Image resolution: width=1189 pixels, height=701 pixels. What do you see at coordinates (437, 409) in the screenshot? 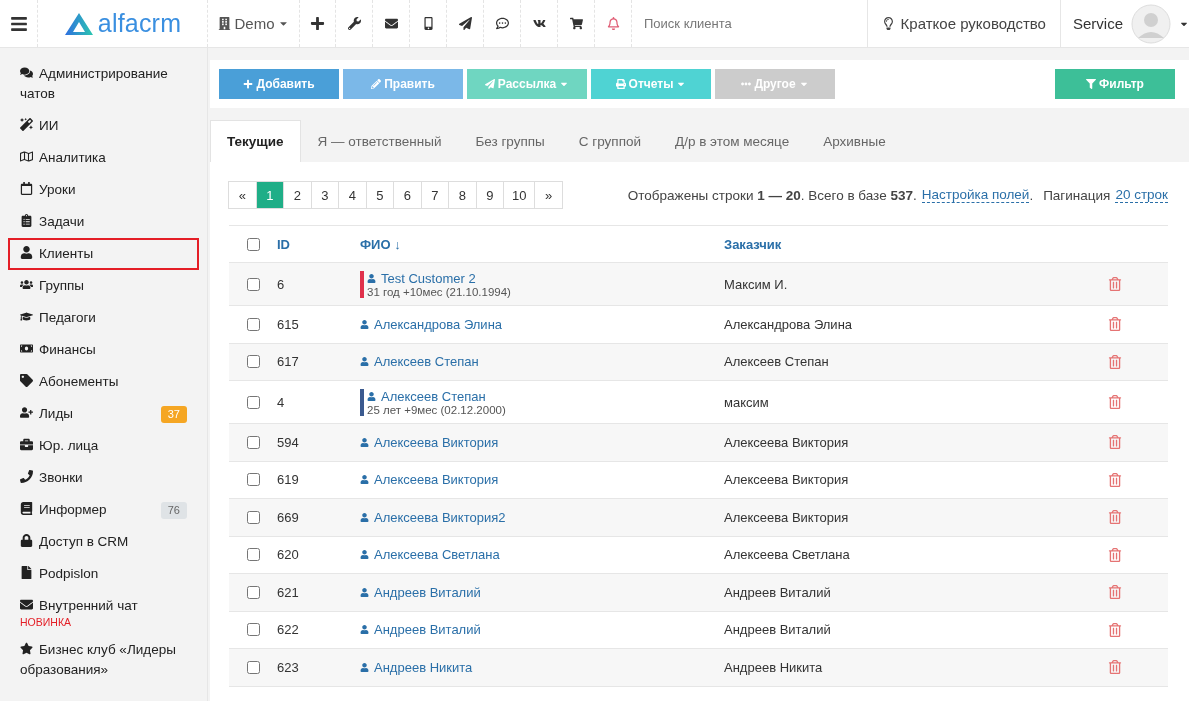
I see `age-text: 25 лет +9мес (02.12.2000)` at bounding box center [437, 409].